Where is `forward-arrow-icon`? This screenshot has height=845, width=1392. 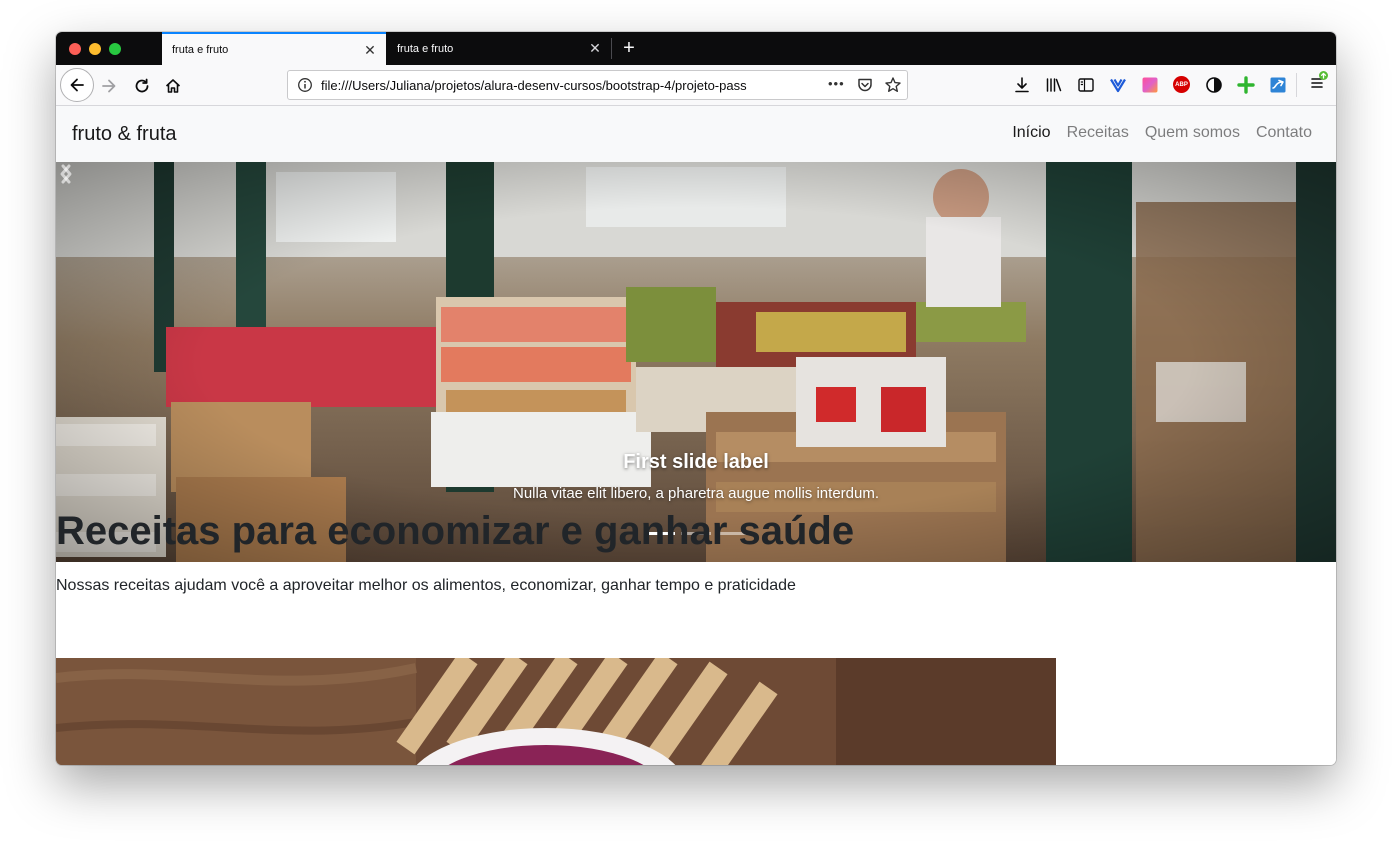
forward-arrow-icon is located at coordinates (109, 86).